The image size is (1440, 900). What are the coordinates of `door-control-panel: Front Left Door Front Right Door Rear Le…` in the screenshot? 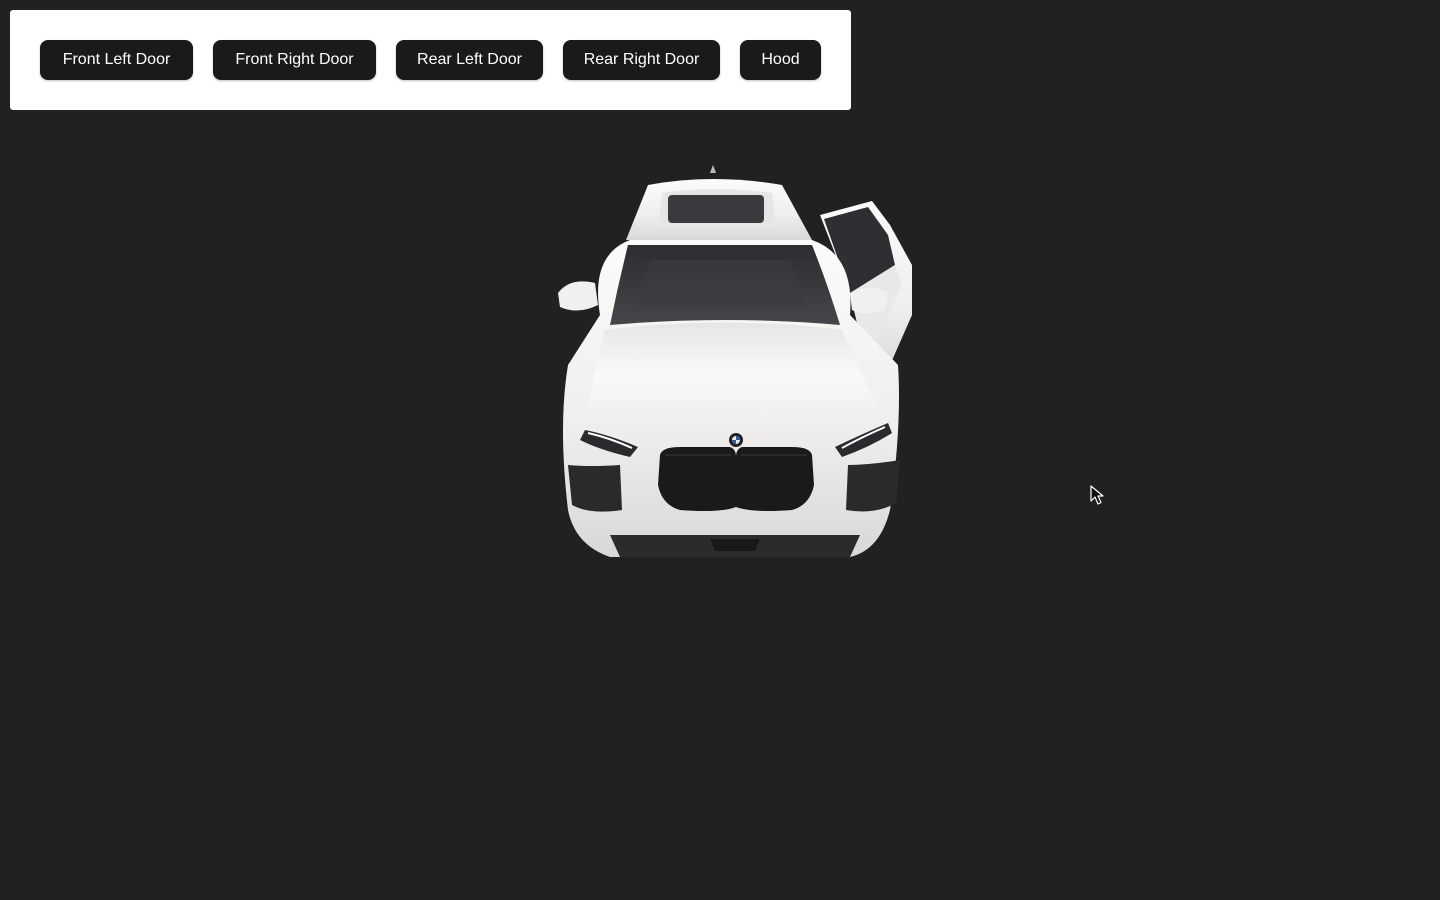 It's located at (430, 60).